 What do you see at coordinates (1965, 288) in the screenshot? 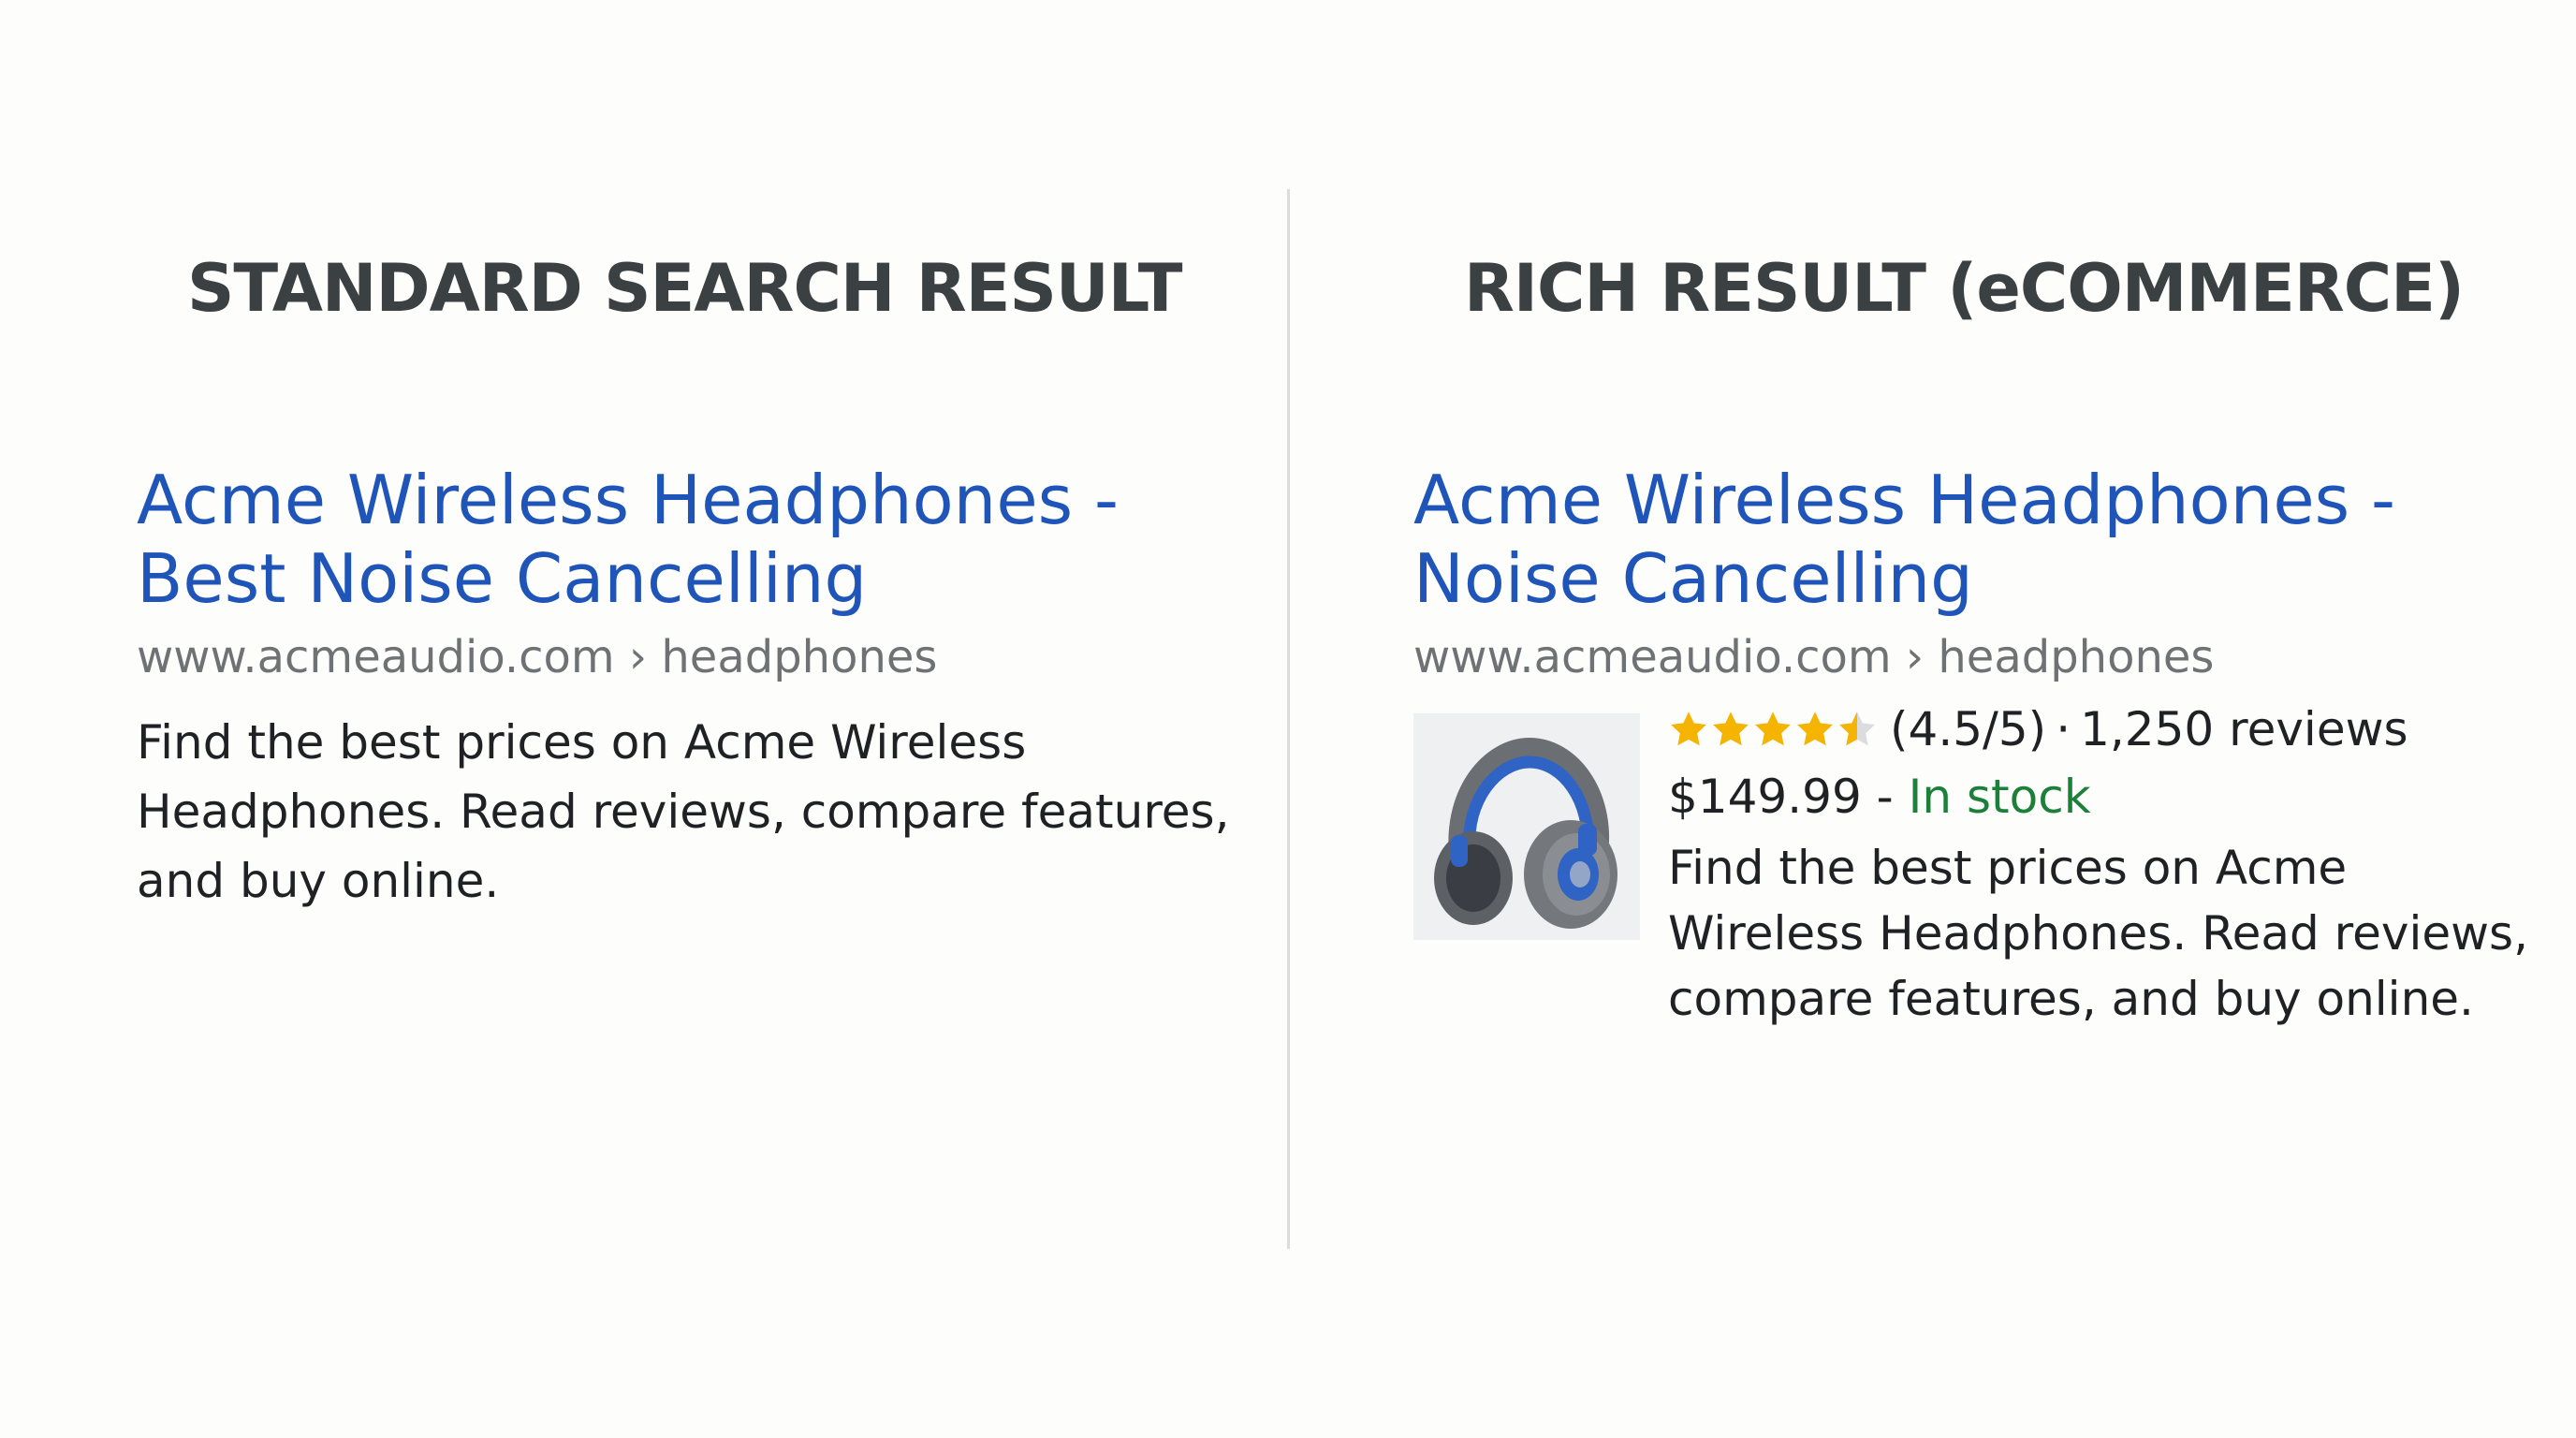
I see `rich-result-heading: RICH RESULT (eCOMMERCE)` at bounding box center [1965, 288].